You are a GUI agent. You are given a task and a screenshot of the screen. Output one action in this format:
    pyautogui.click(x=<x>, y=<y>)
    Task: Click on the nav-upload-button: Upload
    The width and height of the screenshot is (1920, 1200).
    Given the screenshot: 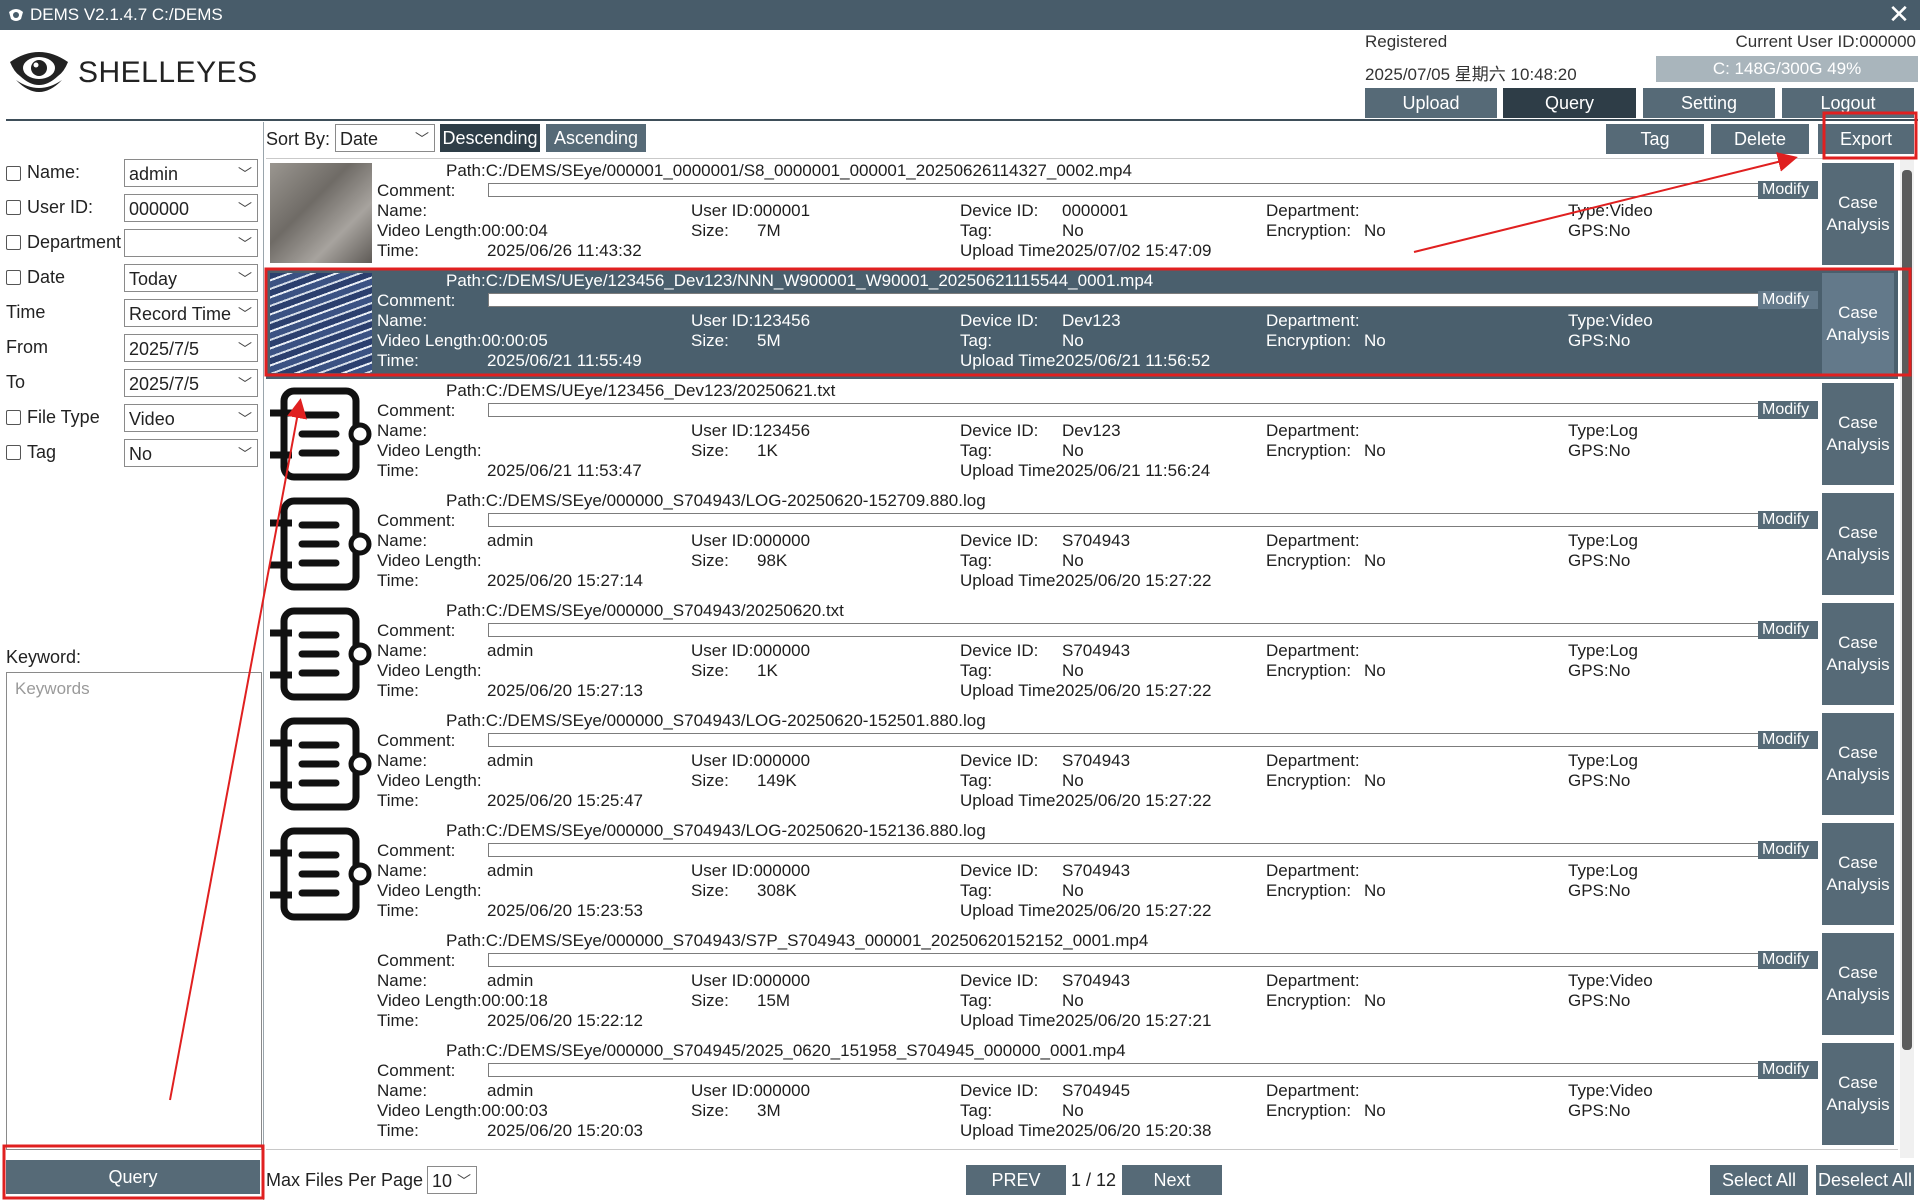 What is the action you would take?
    pyautogui.click(x=1431, y=103)
    